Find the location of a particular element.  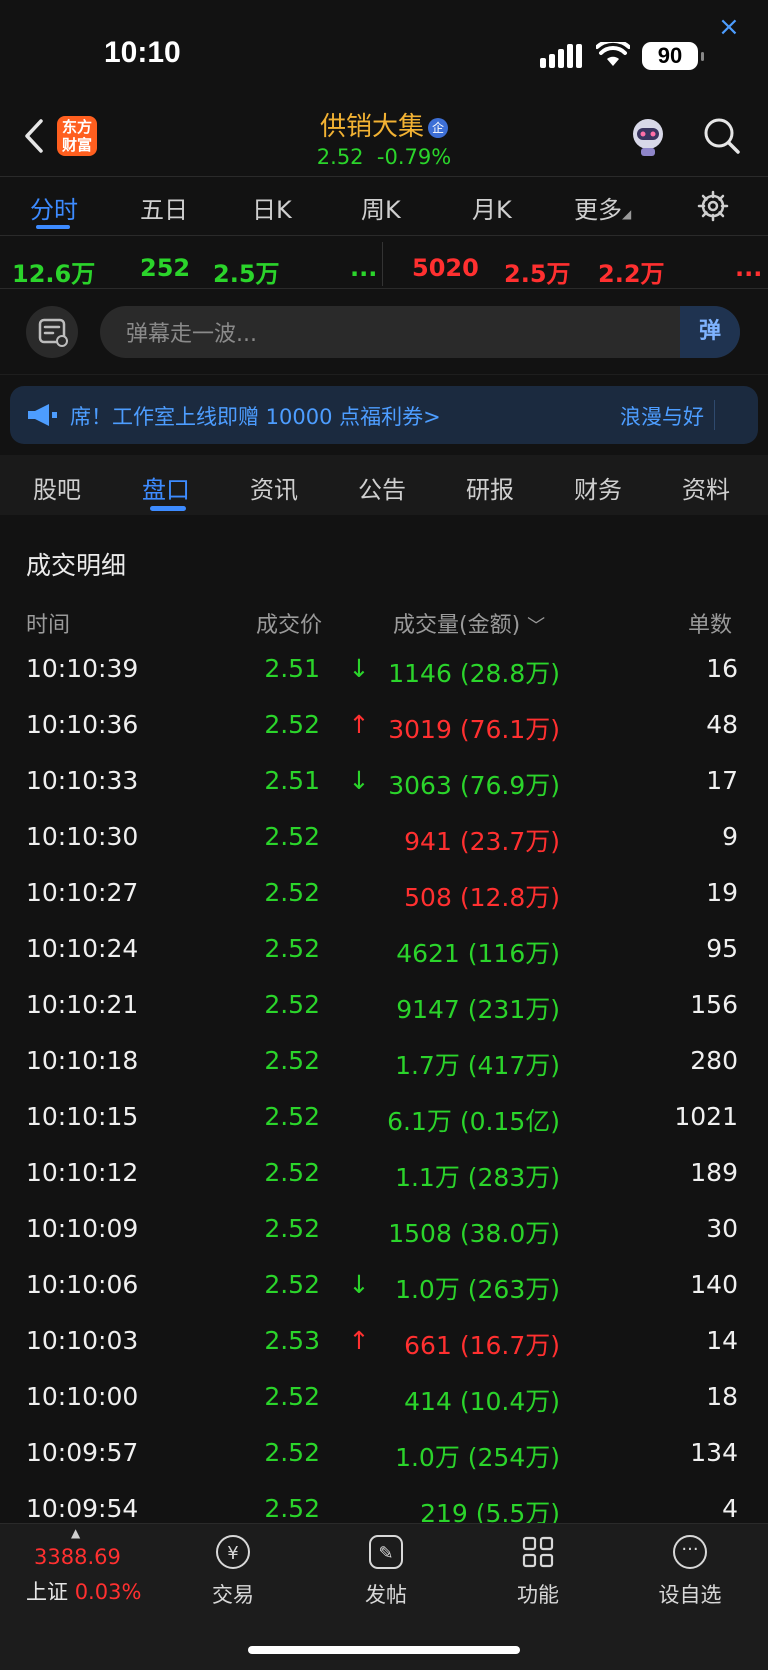

trade-count: 189 is located at coordinates (714, 1172).